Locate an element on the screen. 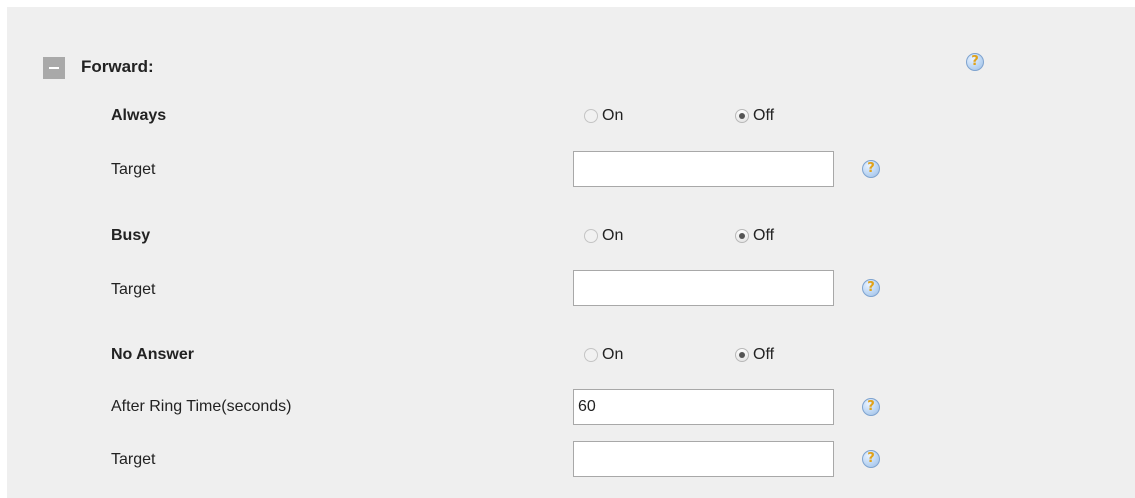 This screenshot has width=1135, height=498. no-answer-label: No Answer is located at coordinates (152, 354).